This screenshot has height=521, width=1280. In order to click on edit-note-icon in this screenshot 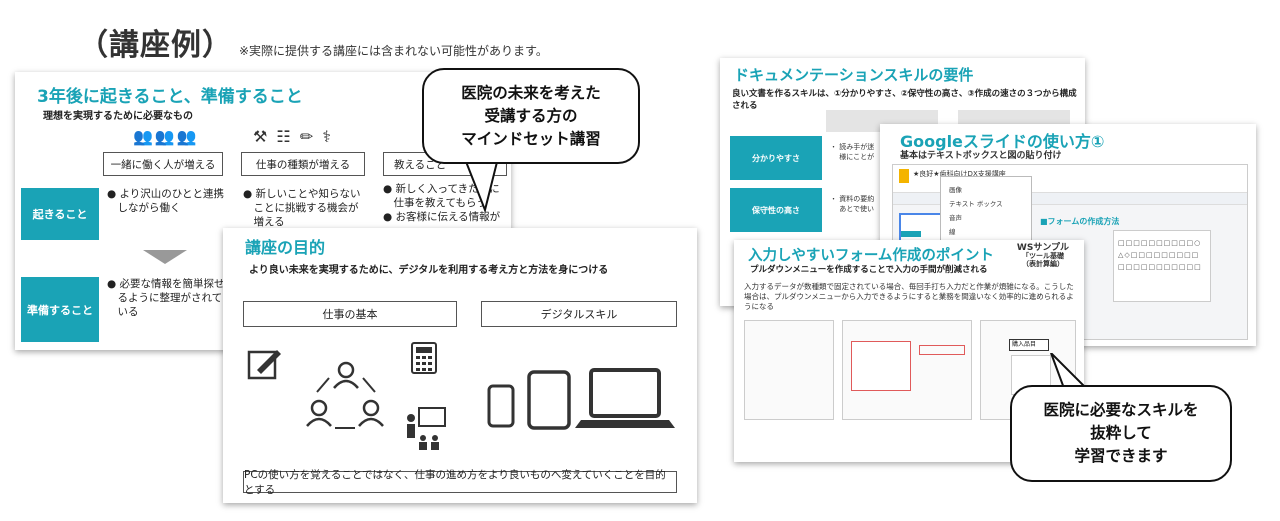, I will do `click(264, 365)`.